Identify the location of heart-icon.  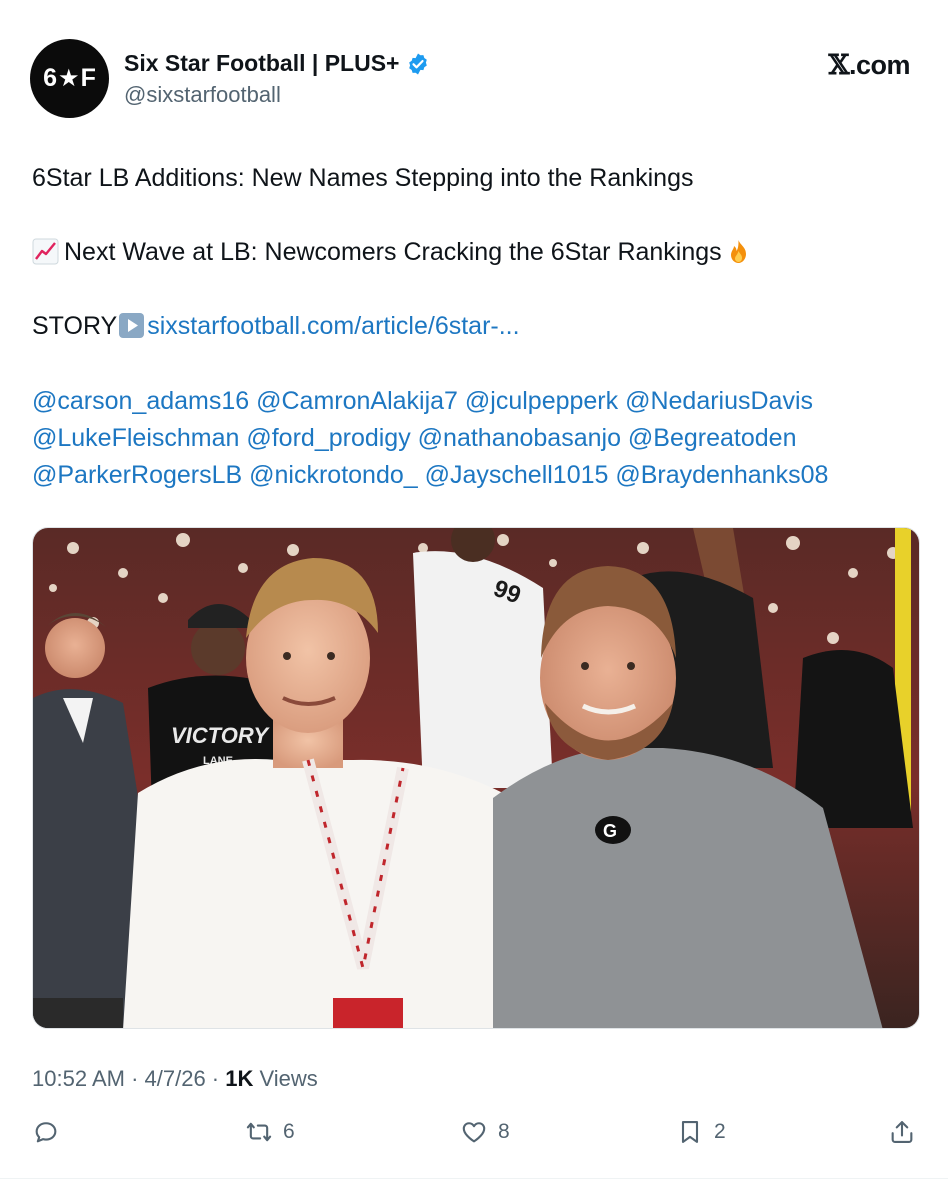
(474, 1132).